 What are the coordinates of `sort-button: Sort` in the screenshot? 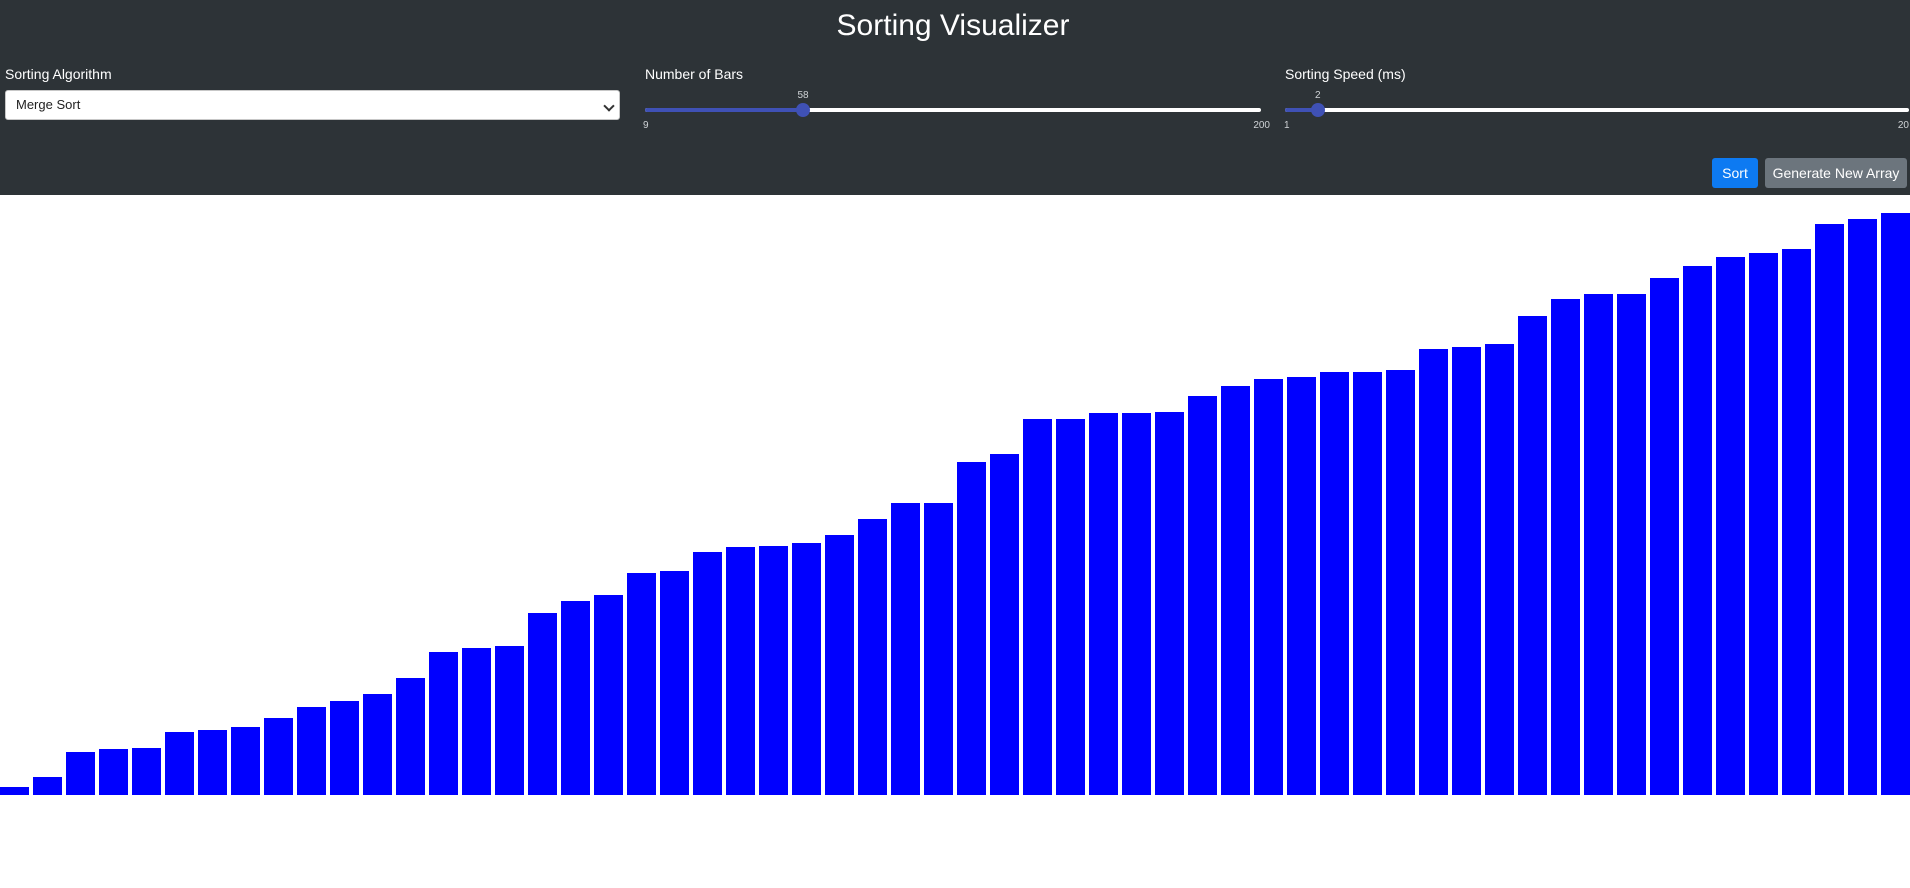 It's located at (1735, 173).